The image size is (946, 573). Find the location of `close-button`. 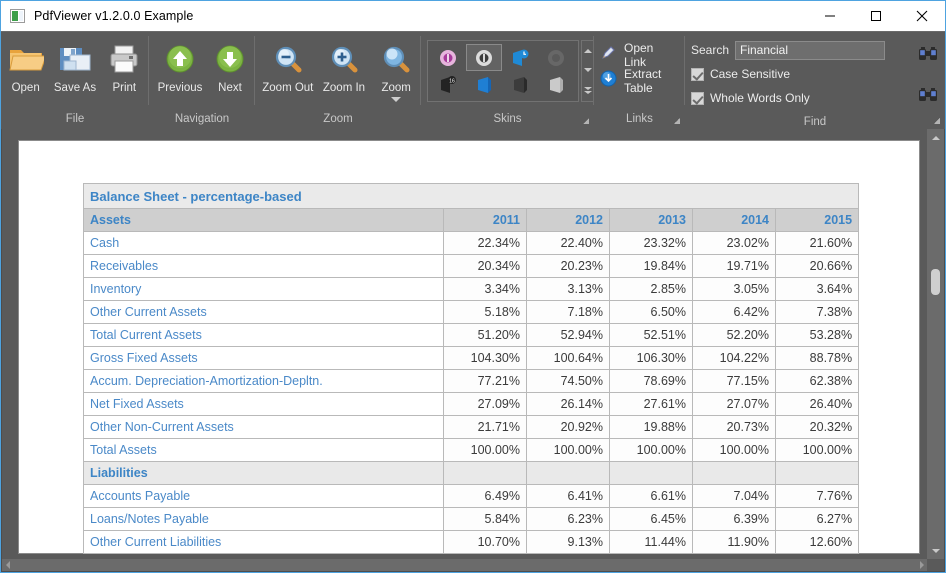

close-button is located at coordinates (922, 16).